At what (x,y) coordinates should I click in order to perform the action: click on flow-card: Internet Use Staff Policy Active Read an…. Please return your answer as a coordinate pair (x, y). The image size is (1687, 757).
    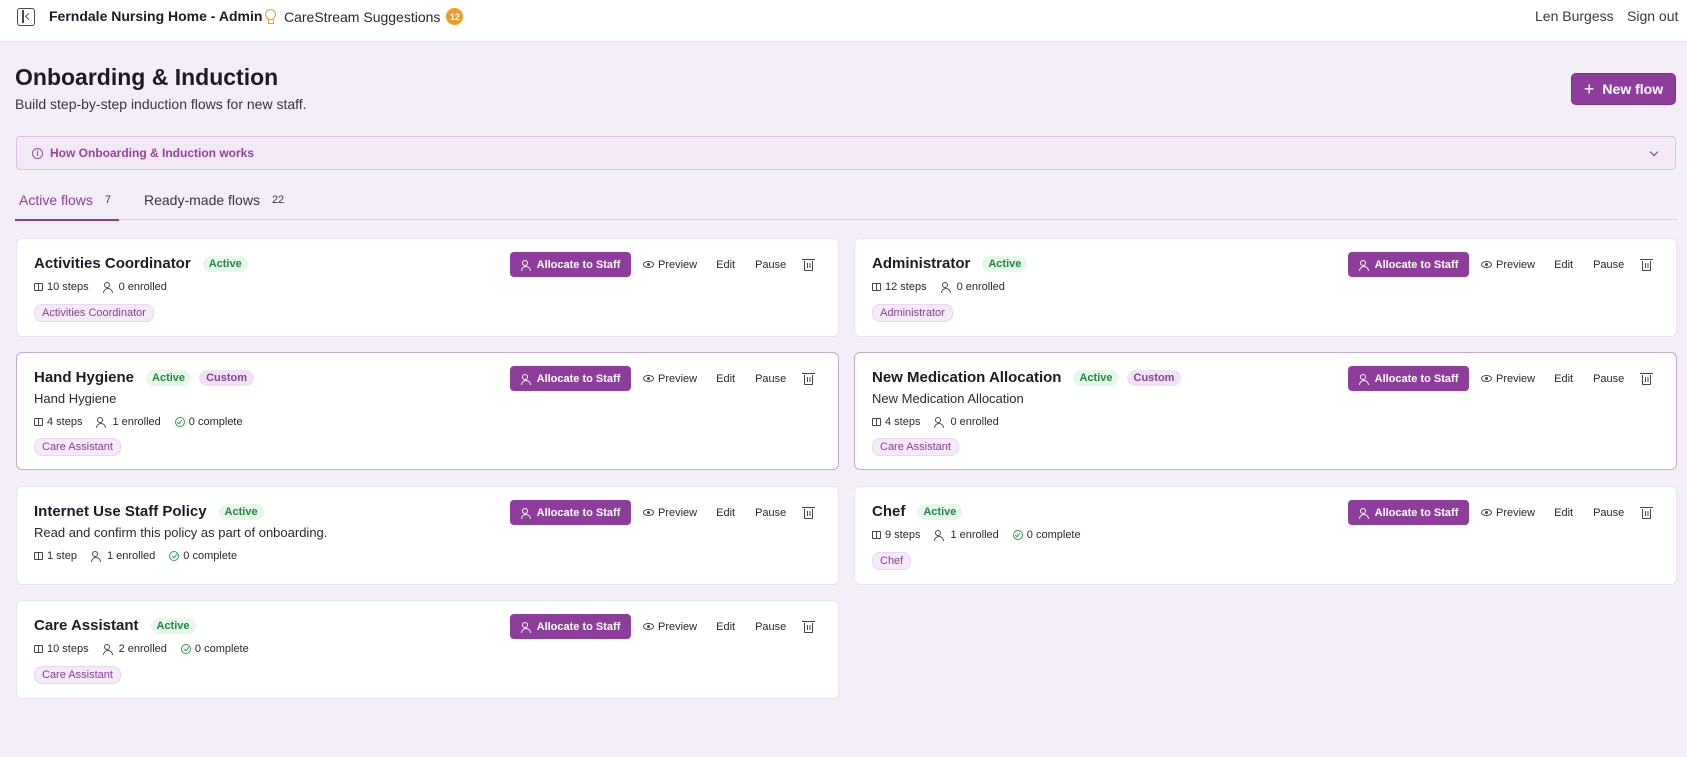
    Looking at the image, I should click on (427, 535).